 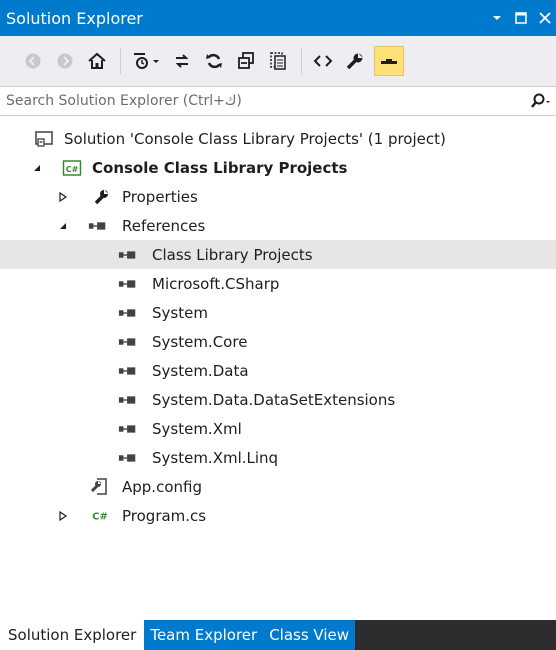 I want to click on tree-row-project: C# Console Class Library Projects, so click(x=278, y=167).